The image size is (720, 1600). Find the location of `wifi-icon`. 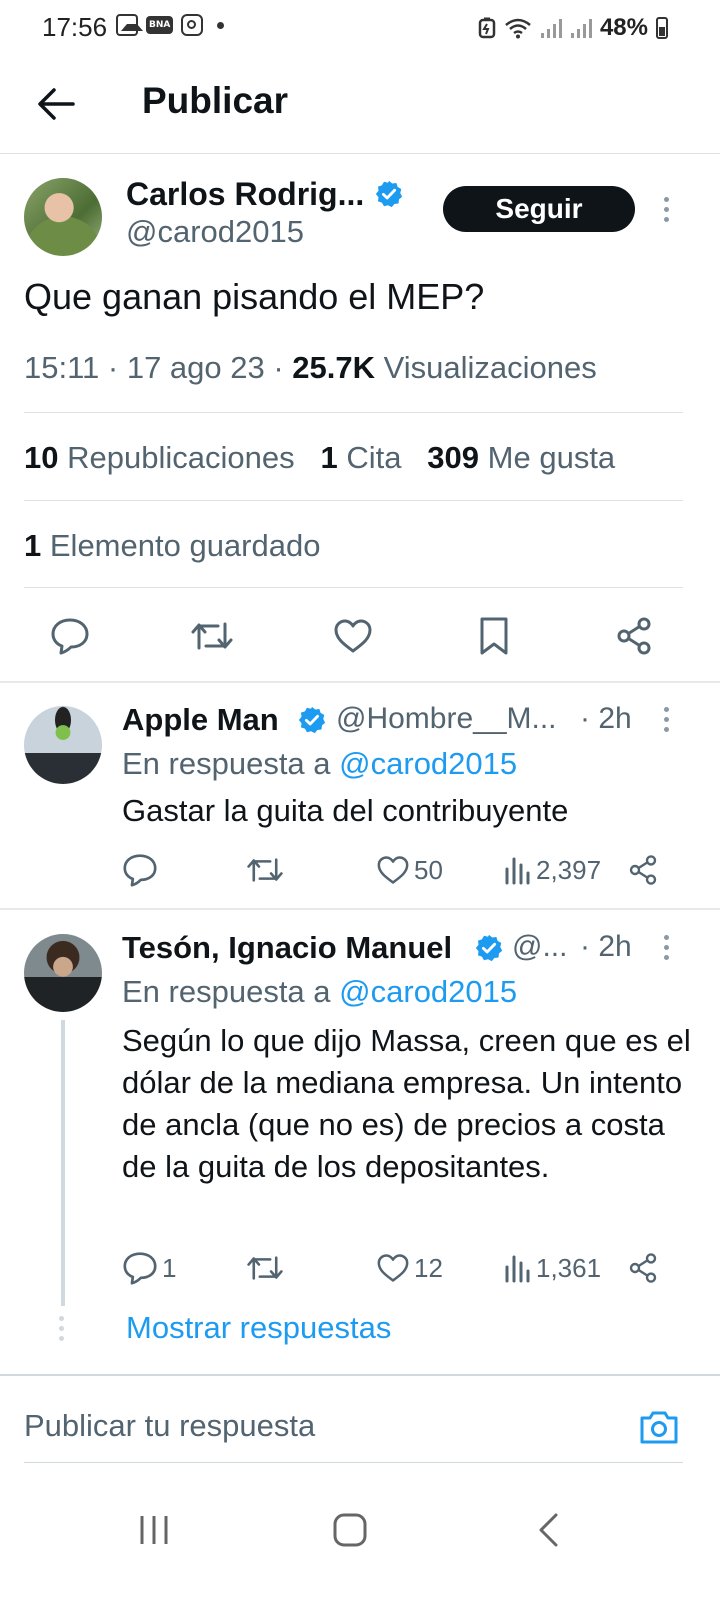

wifi-icon is located at coordinates (518, 28).